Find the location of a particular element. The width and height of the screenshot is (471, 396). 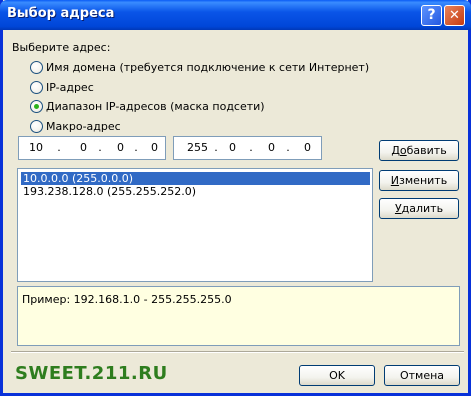

list-item: 193.238.128.0 (255.255.252.0) is located at coordinates (109, 191).